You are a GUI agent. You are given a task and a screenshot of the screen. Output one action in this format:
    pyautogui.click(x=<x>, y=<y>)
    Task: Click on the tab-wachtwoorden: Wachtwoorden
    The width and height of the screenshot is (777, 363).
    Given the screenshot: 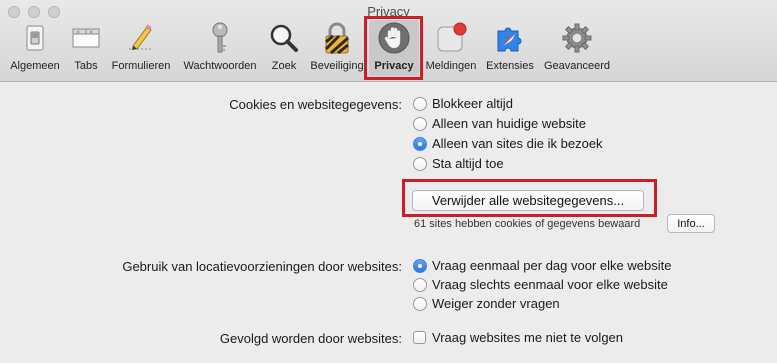 What is the action you would take?
    pyautogui.click(x=220, y=48)
    